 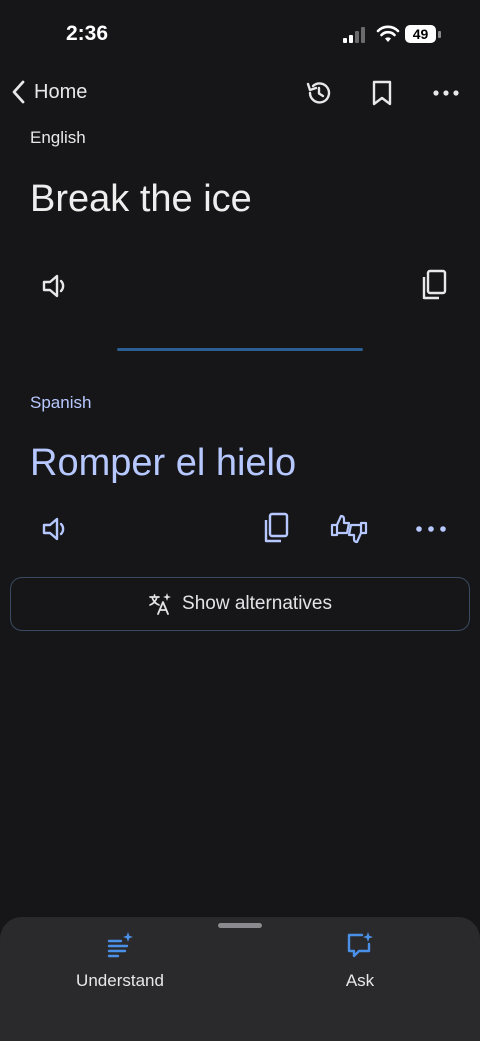 I want to click on wifi-icon, so click(x=388, y=33).